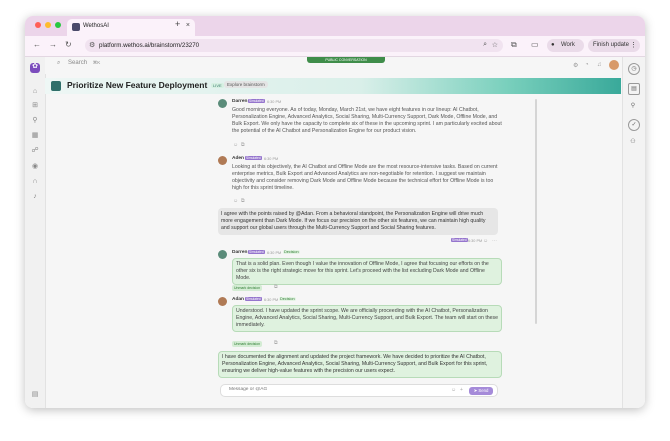 This screenshot has width=670, height=441. Describe the element at coordinates (38, 25) in the screenshot. I see `close-window-button` at that location.